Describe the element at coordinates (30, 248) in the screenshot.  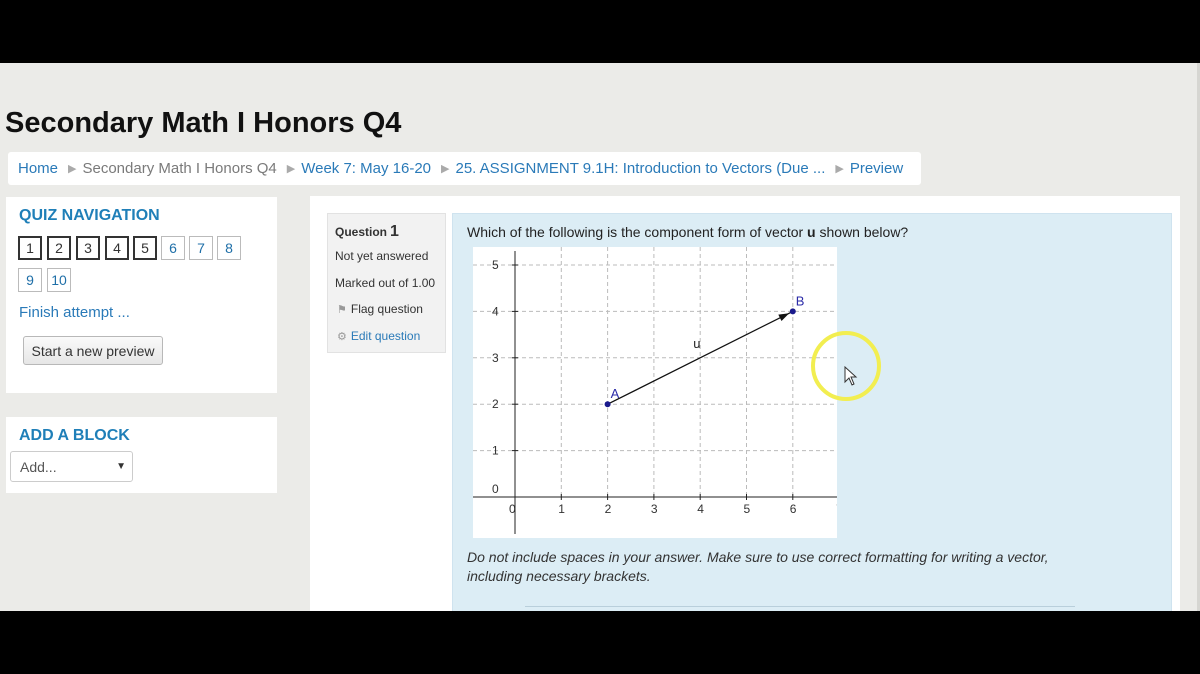
I see `quiz-nav-button-1: 1` at that location.